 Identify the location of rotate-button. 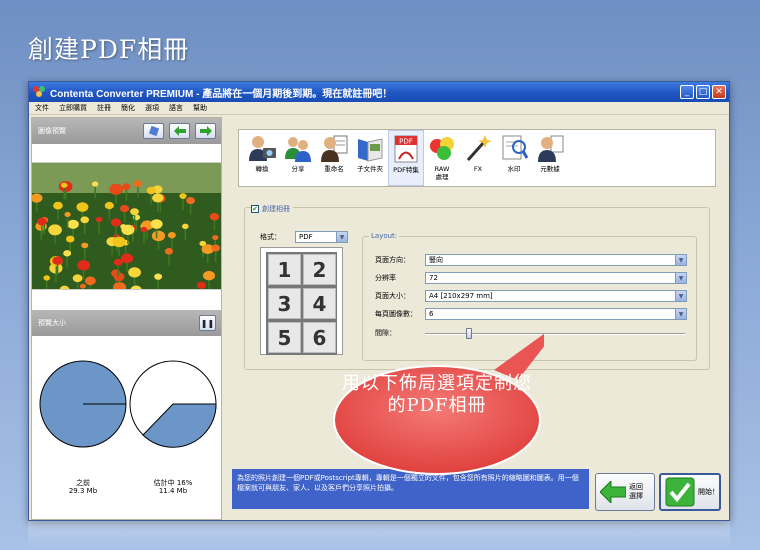
(153, 131).